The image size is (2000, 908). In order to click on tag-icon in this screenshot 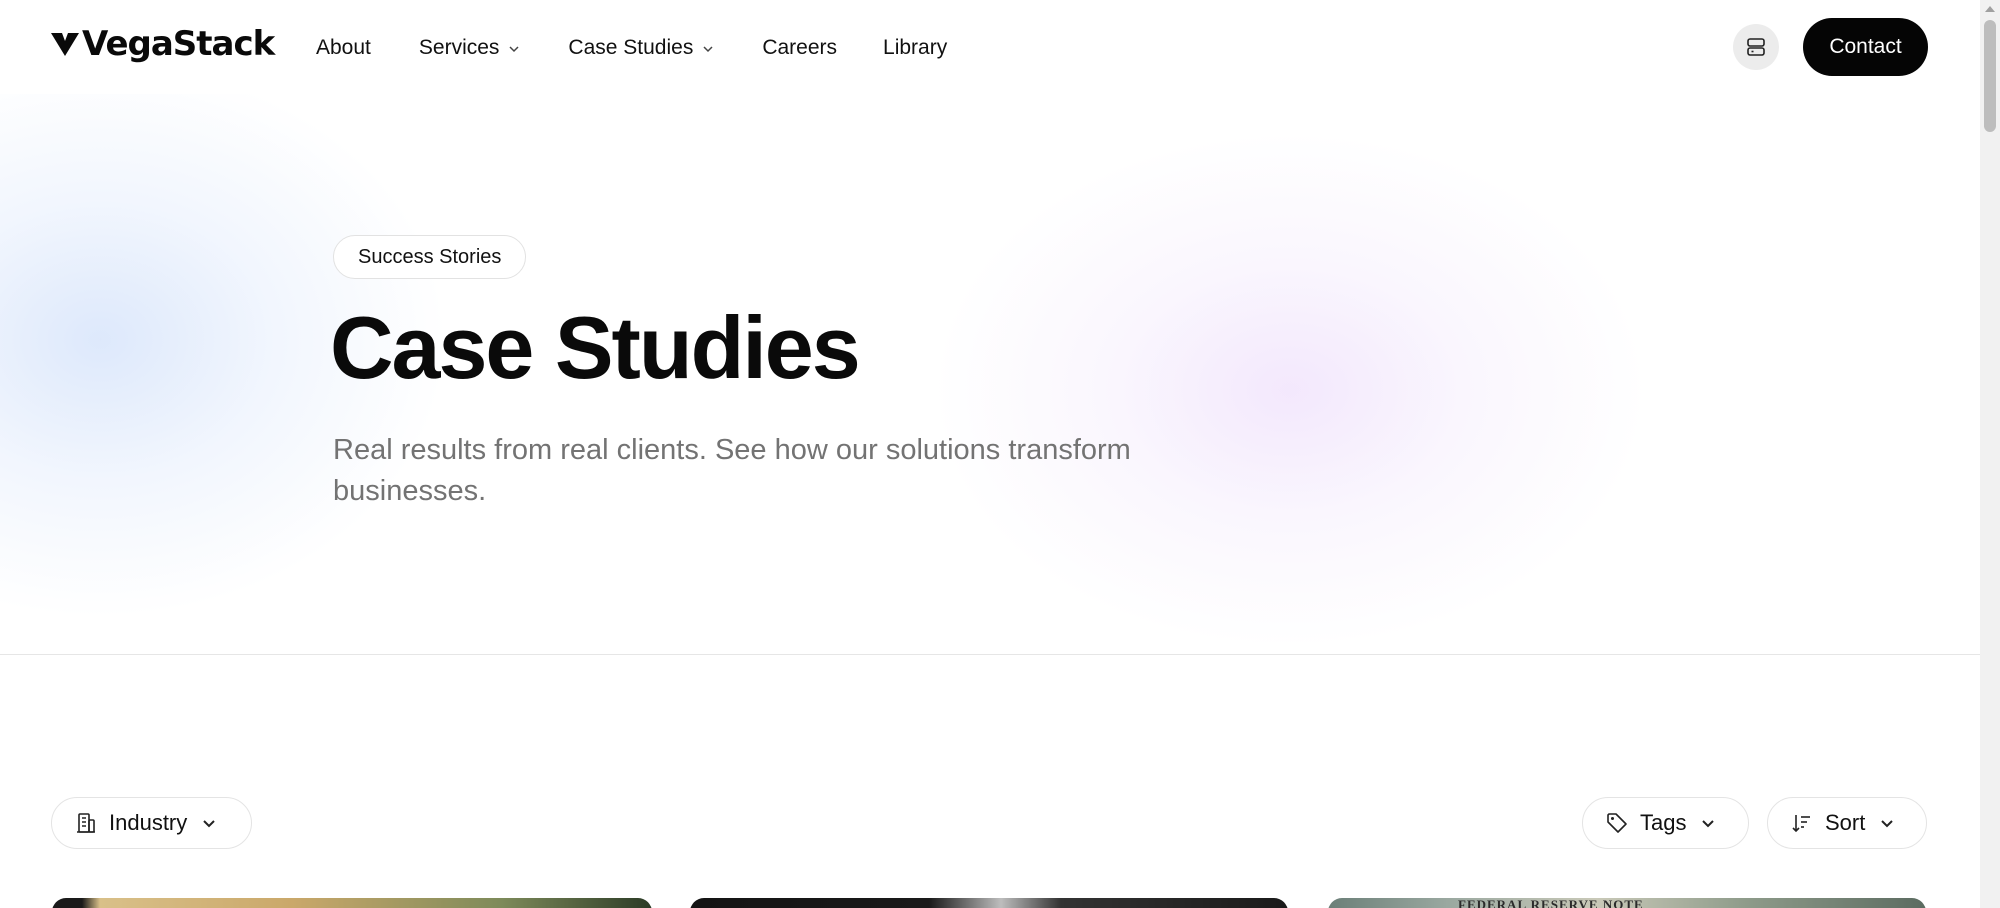, I will do `click(1617, 823)`.